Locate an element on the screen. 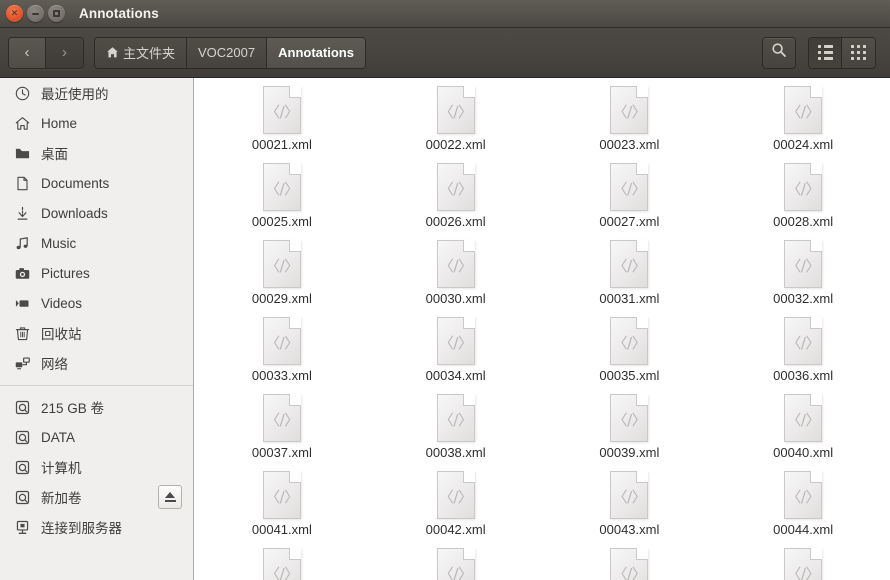 Image resolution: width=890 pixels, height=580 pixels. file-item: 〈/〉 00034.xml is located at coordinates (456, 355).